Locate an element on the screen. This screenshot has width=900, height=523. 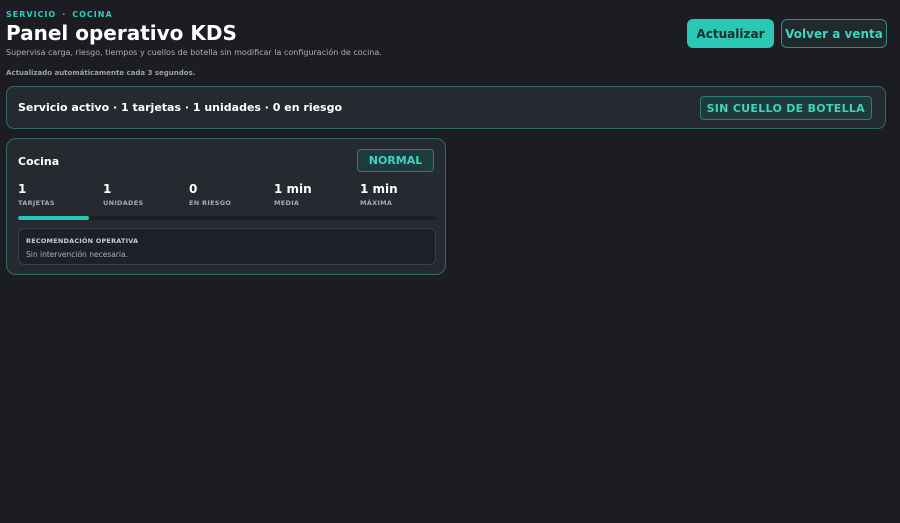
breadcrumb-area: COCINA is located at coordinates (92, 14).